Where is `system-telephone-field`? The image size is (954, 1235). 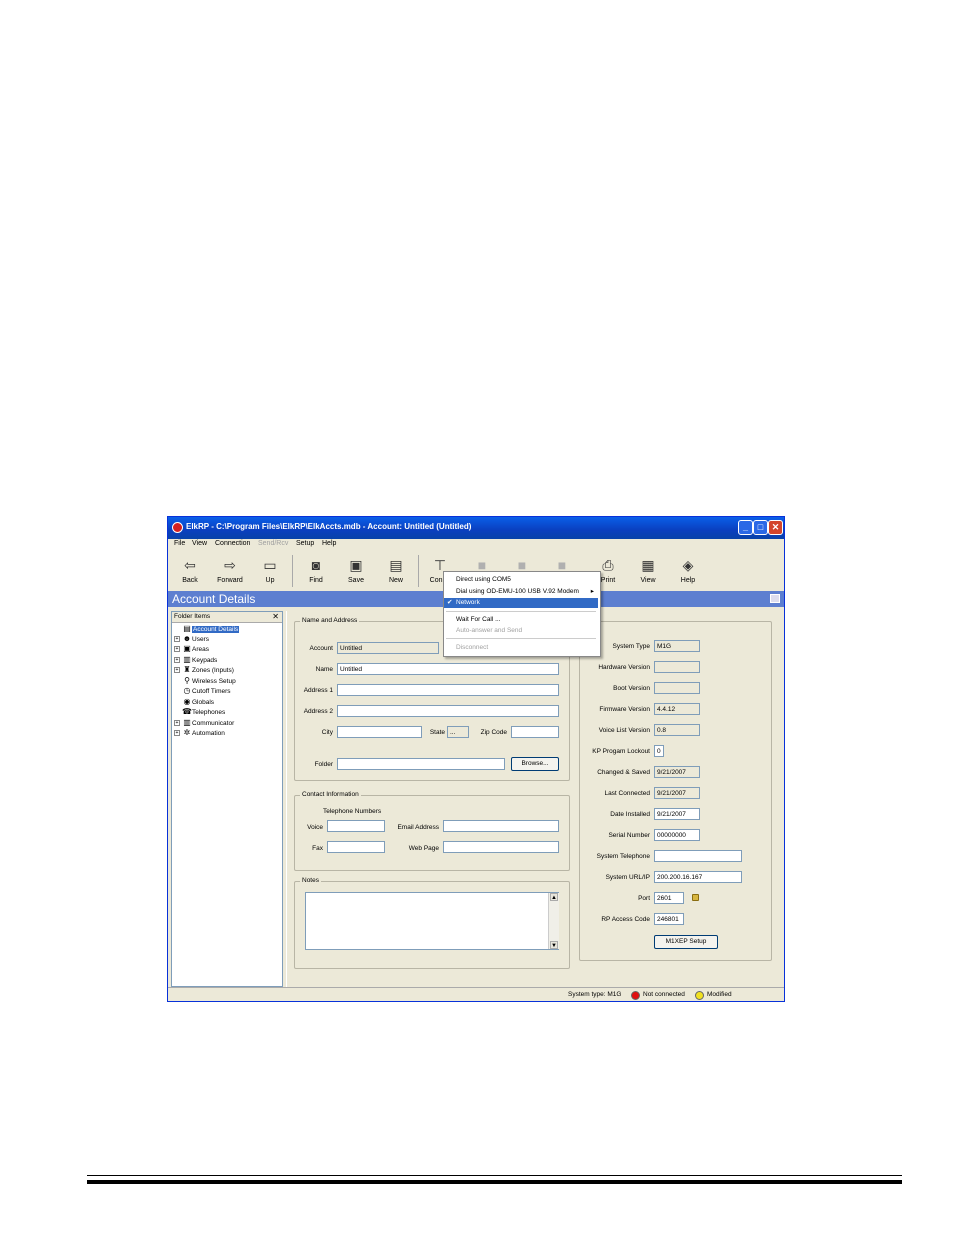 system-telephone-field is located at coordinates (698, 856).